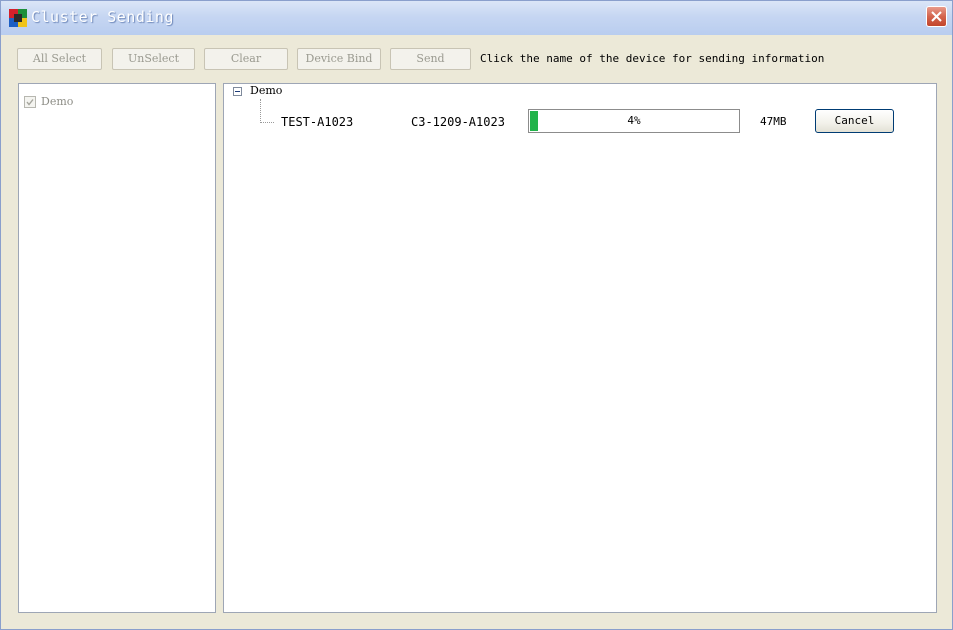 The width and height of the screenshot is (953, 630). I want to click on close-icon, so click(936, 16).